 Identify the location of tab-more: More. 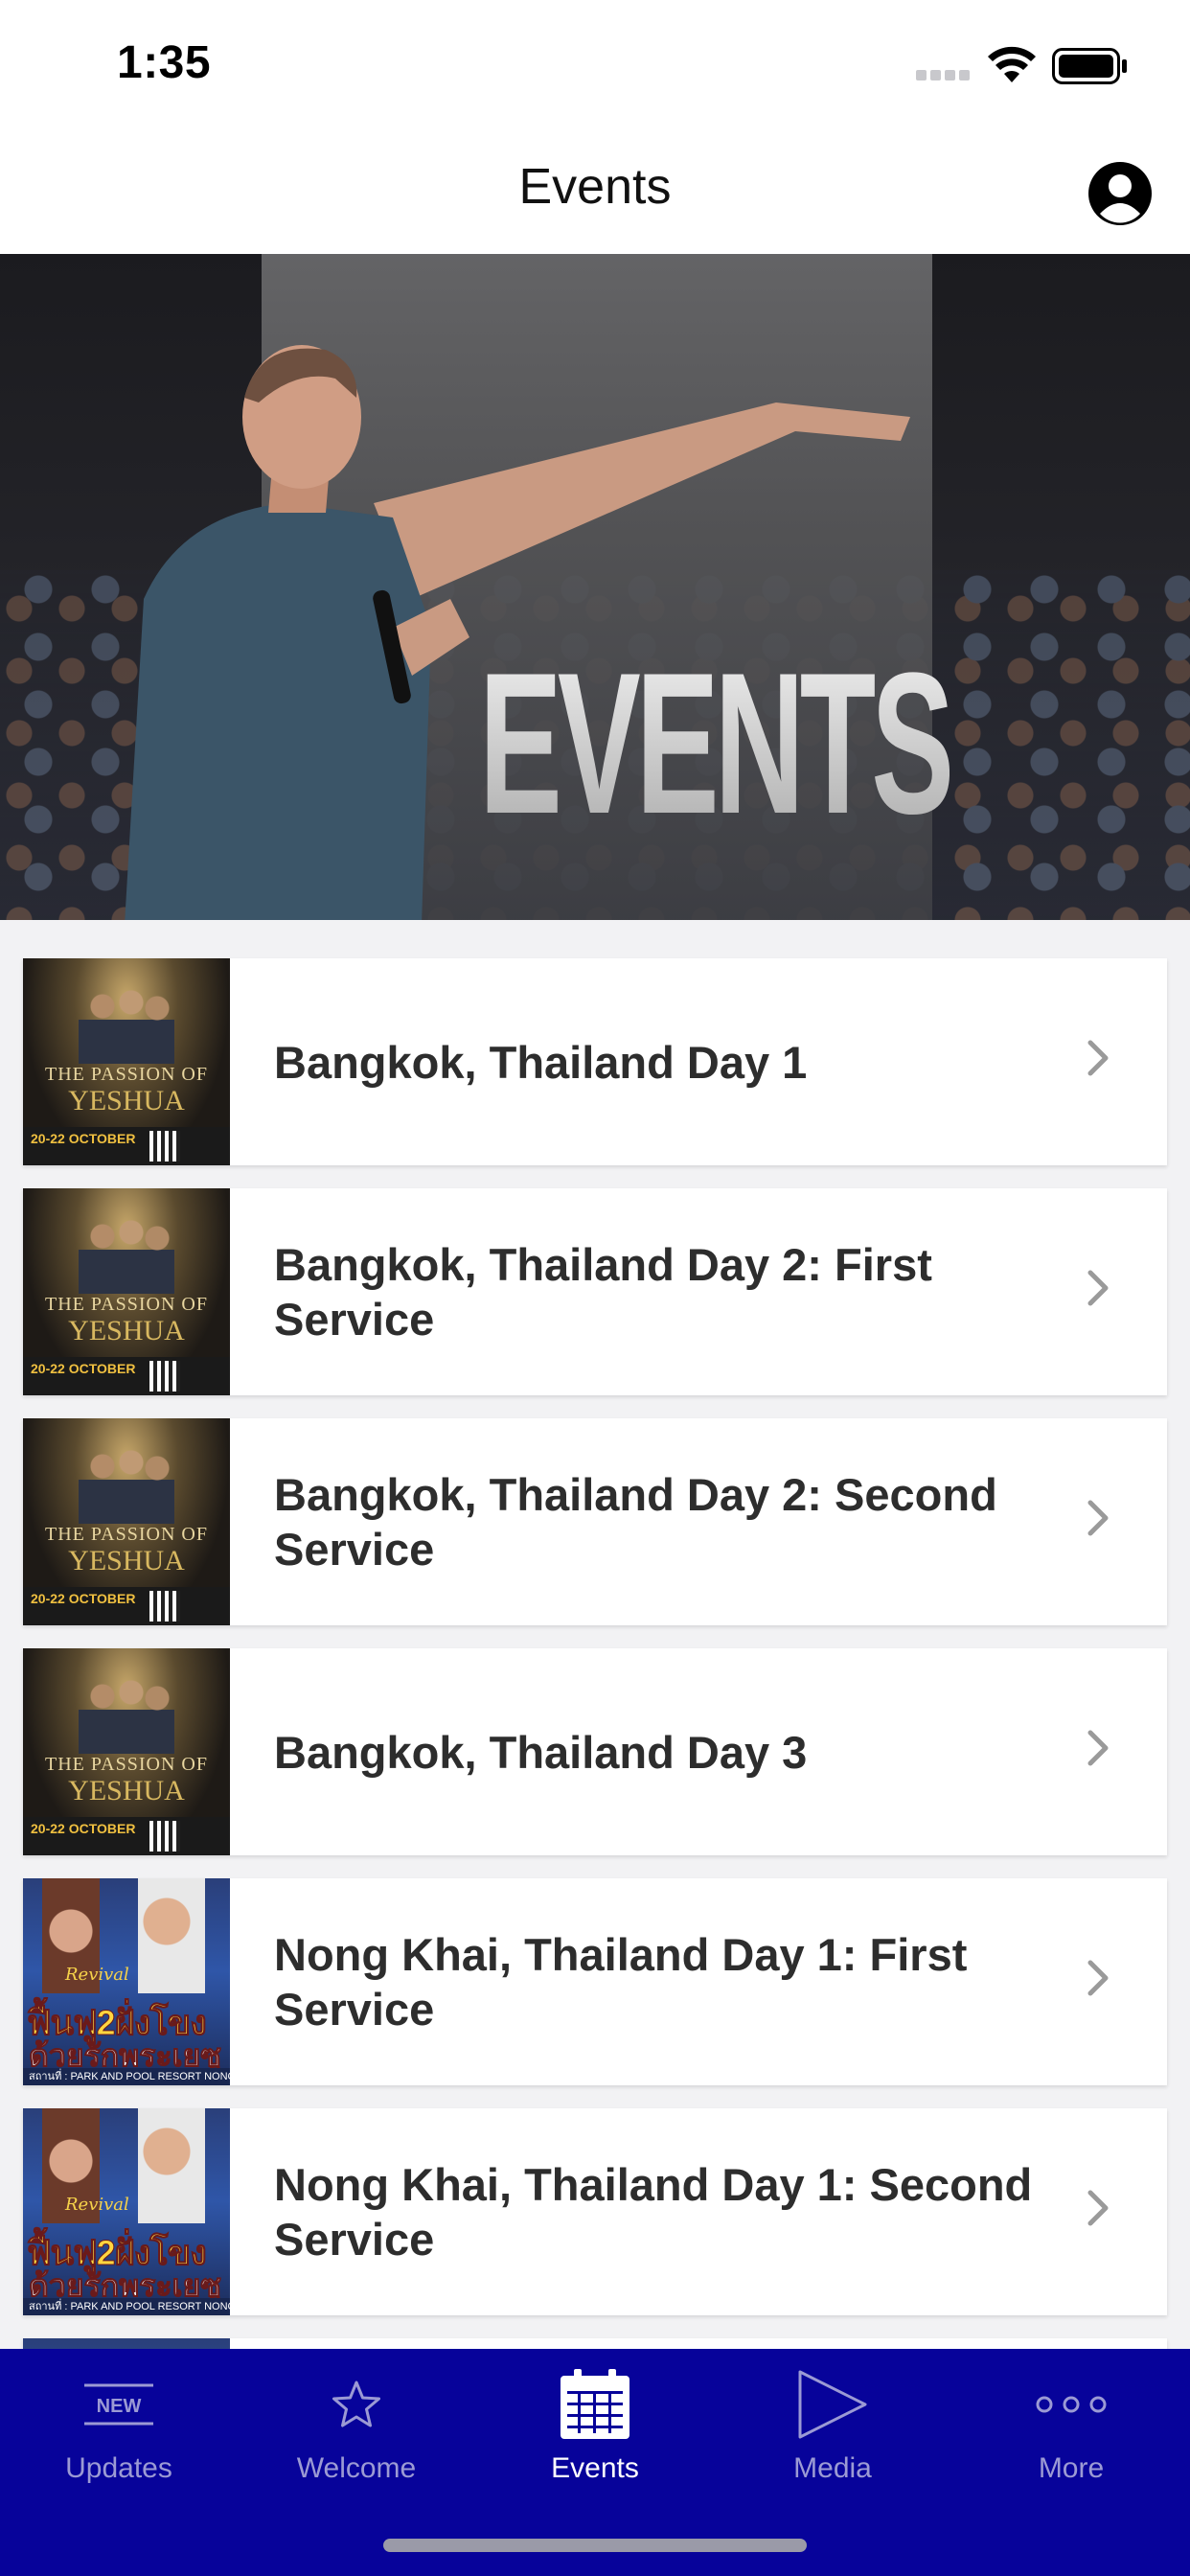
(1071, 2421).